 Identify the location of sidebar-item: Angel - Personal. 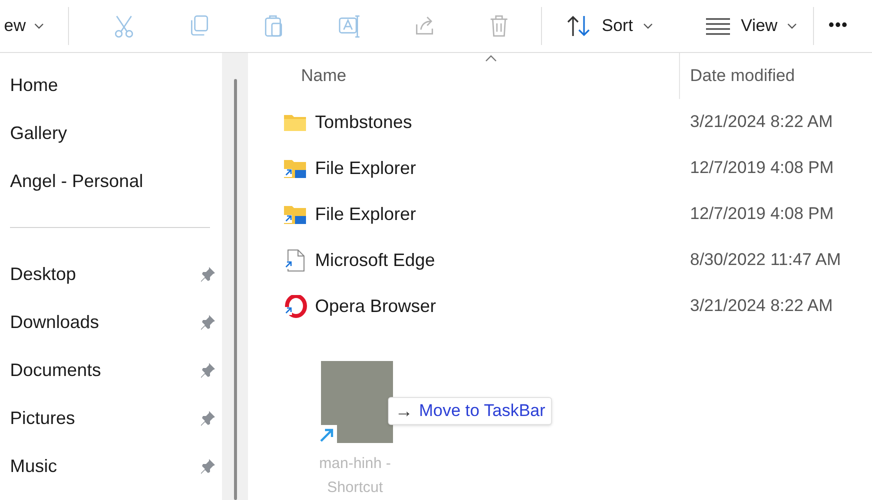
(111, 181).